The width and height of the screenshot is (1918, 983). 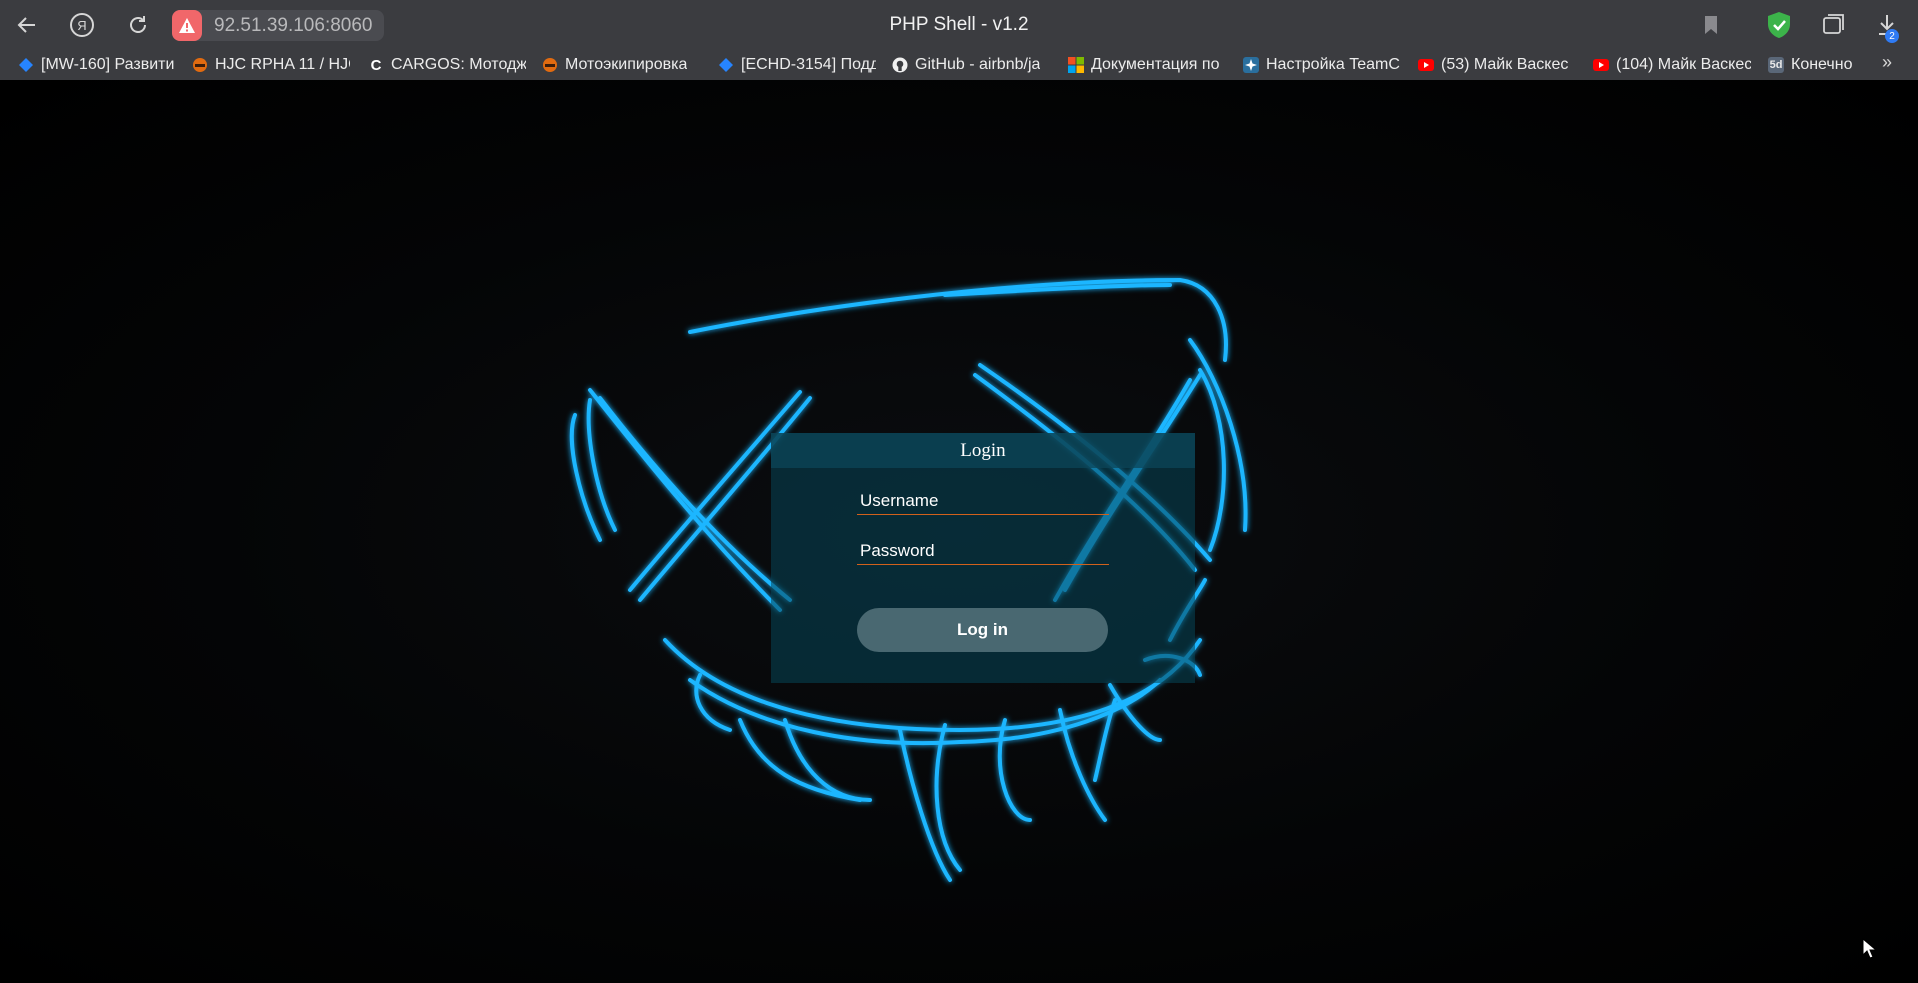 I want to click on bookmark-item: HJC RPHA 11 / HJC, so click(x=271, y=65).